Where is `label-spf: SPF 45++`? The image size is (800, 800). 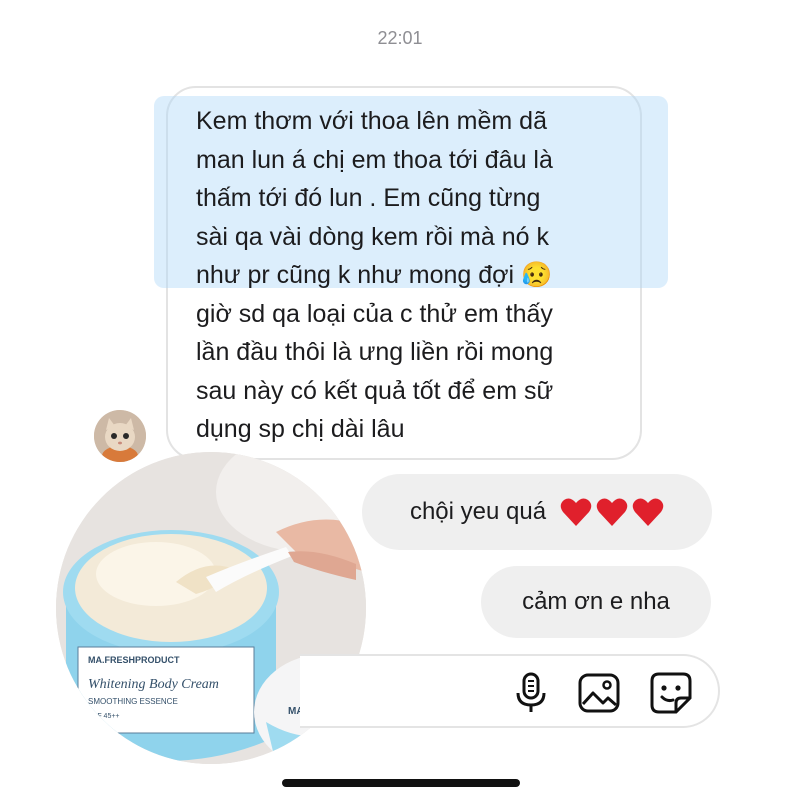
label-spf: SPF 45++ is located at coordinates (104, 716).